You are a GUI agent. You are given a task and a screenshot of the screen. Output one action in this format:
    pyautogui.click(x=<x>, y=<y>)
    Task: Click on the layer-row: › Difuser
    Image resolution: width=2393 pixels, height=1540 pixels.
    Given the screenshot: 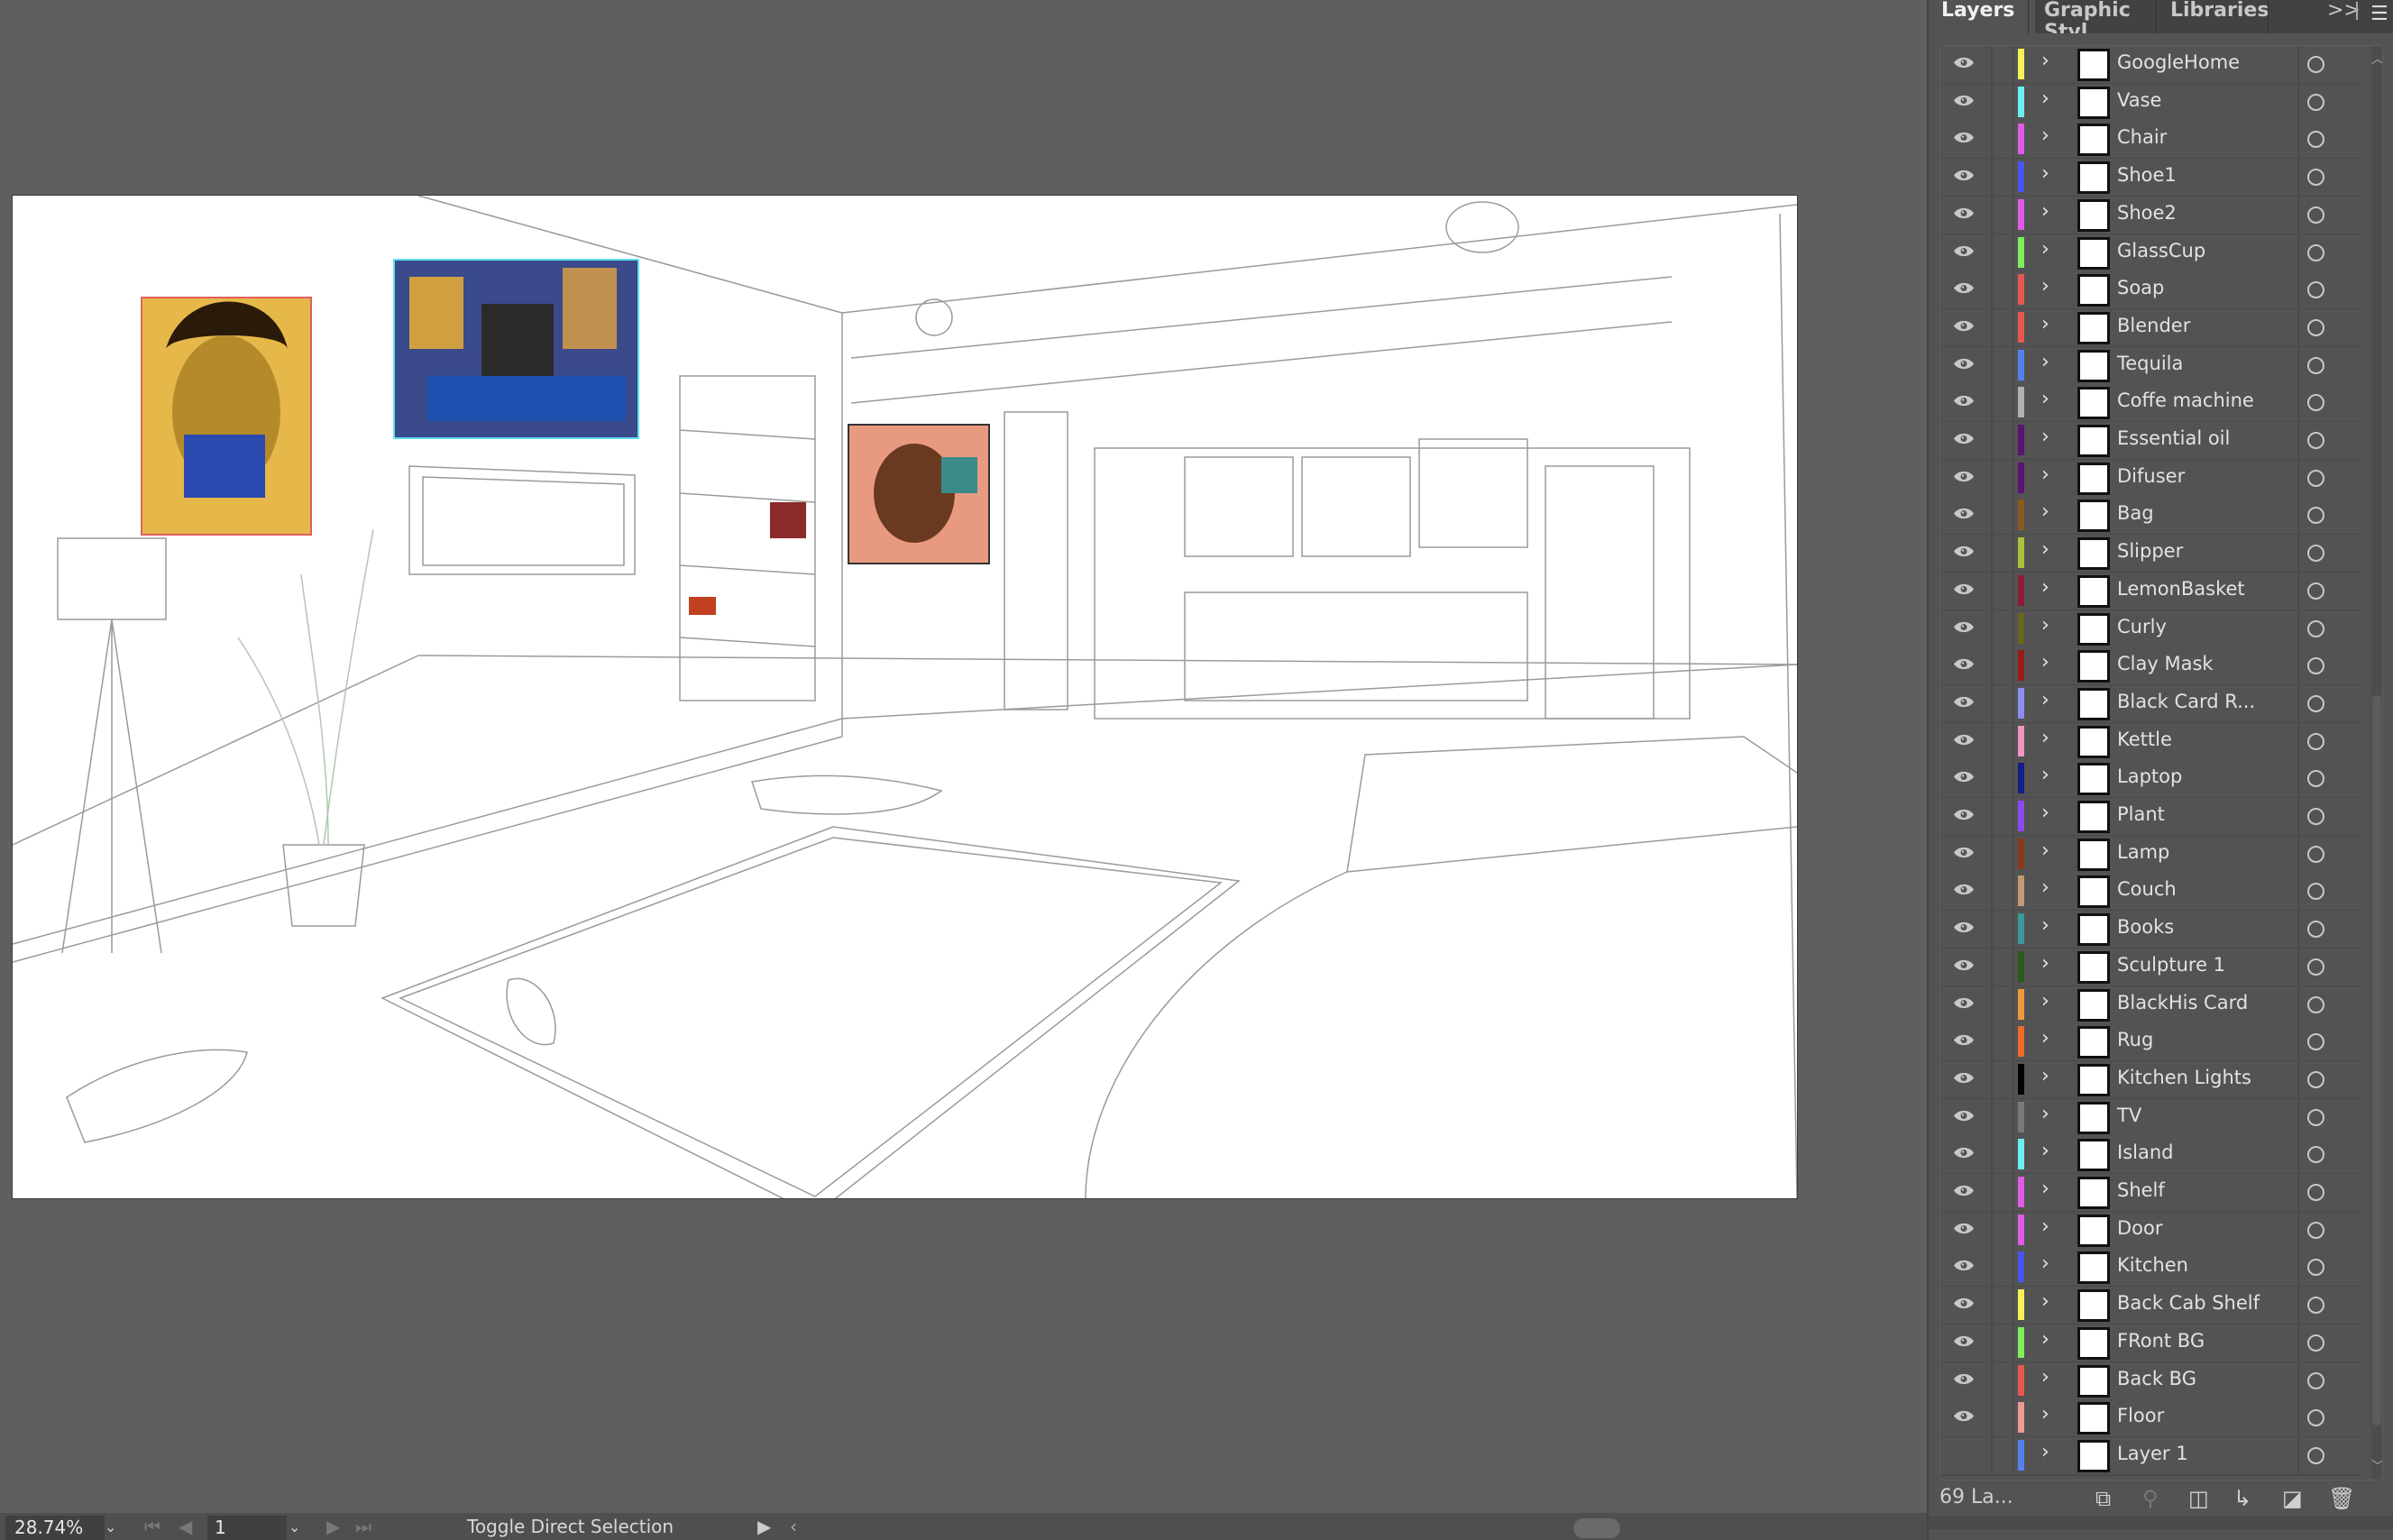 What is the action you would take?
    pyautogui.click(x=2151, y=479)
    